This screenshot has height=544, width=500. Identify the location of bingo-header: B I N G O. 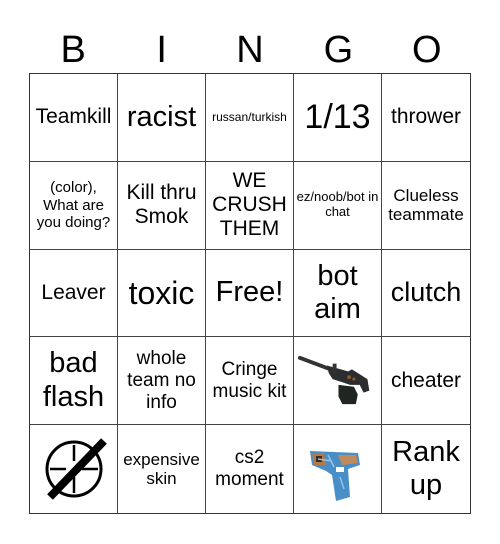
(250, 50).